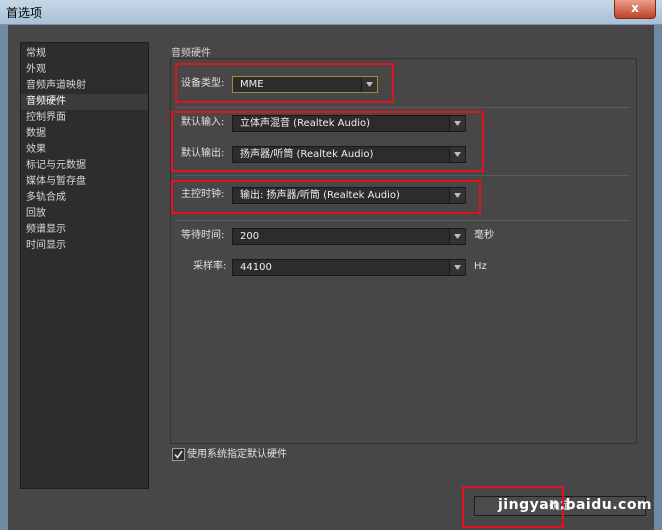 The height and width of the screenshot is (530, 662). Describe the element at coordinates (252, 84) in the screenshot. I see `device-type-value: MME` at that location.